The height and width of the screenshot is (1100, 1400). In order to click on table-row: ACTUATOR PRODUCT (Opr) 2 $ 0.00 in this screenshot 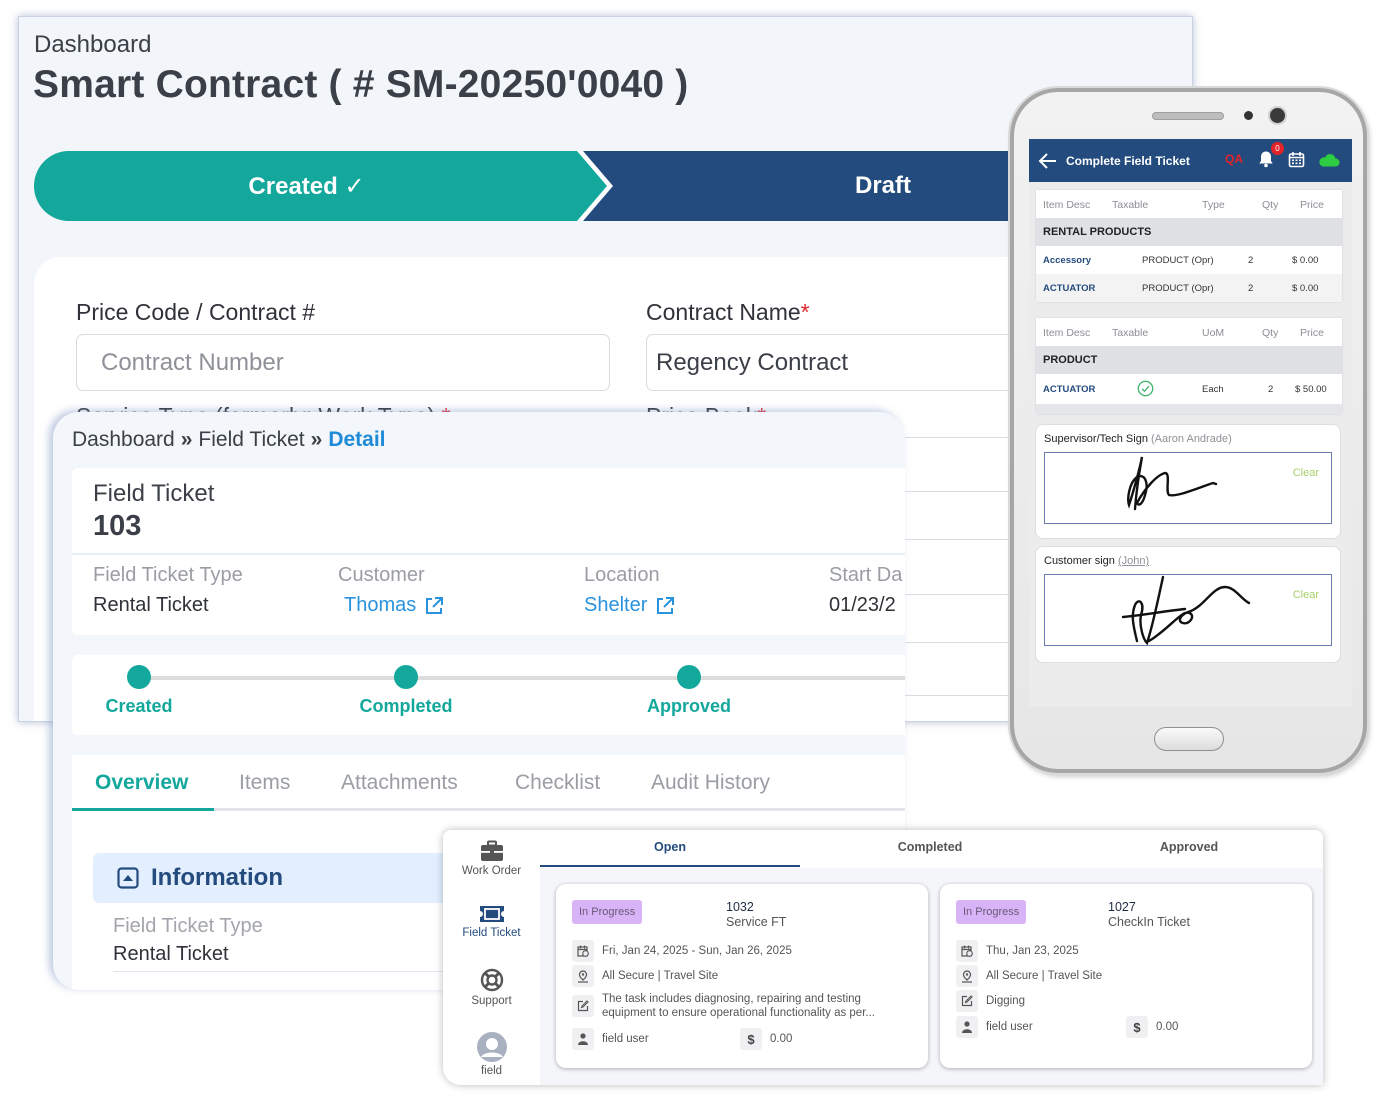, I will do `click(1189, 288)`.